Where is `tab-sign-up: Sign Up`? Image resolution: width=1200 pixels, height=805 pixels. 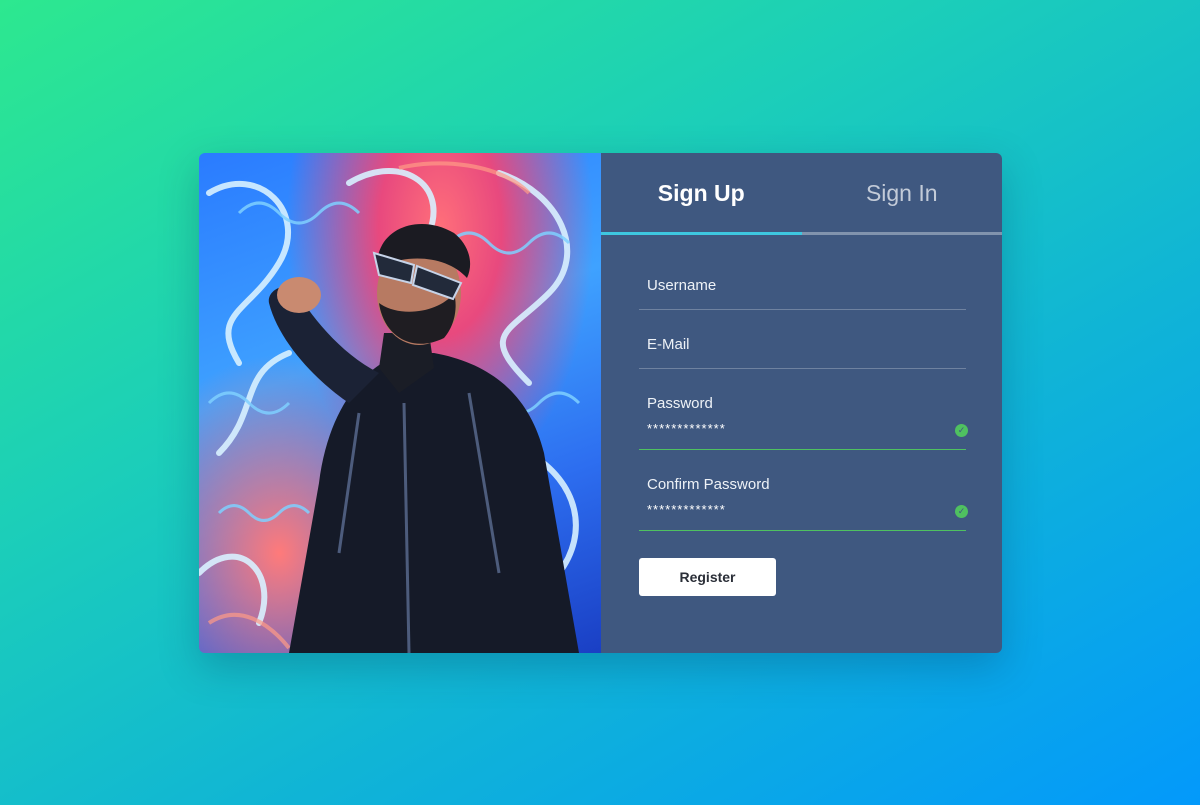 tab-sign-up: Sign Up is located at coordinates (701, 194).